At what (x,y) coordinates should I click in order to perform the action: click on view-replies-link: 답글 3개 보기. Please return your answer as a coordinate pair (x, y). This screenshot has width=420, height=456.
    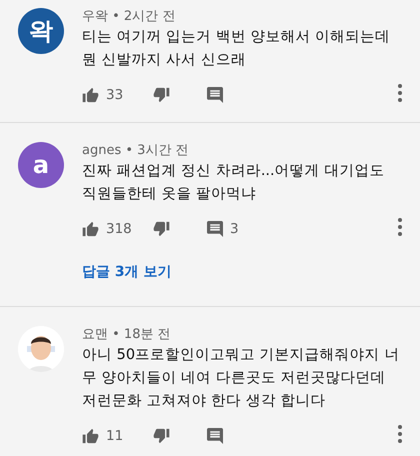
    Looking at the image, I should click on (127, 272).